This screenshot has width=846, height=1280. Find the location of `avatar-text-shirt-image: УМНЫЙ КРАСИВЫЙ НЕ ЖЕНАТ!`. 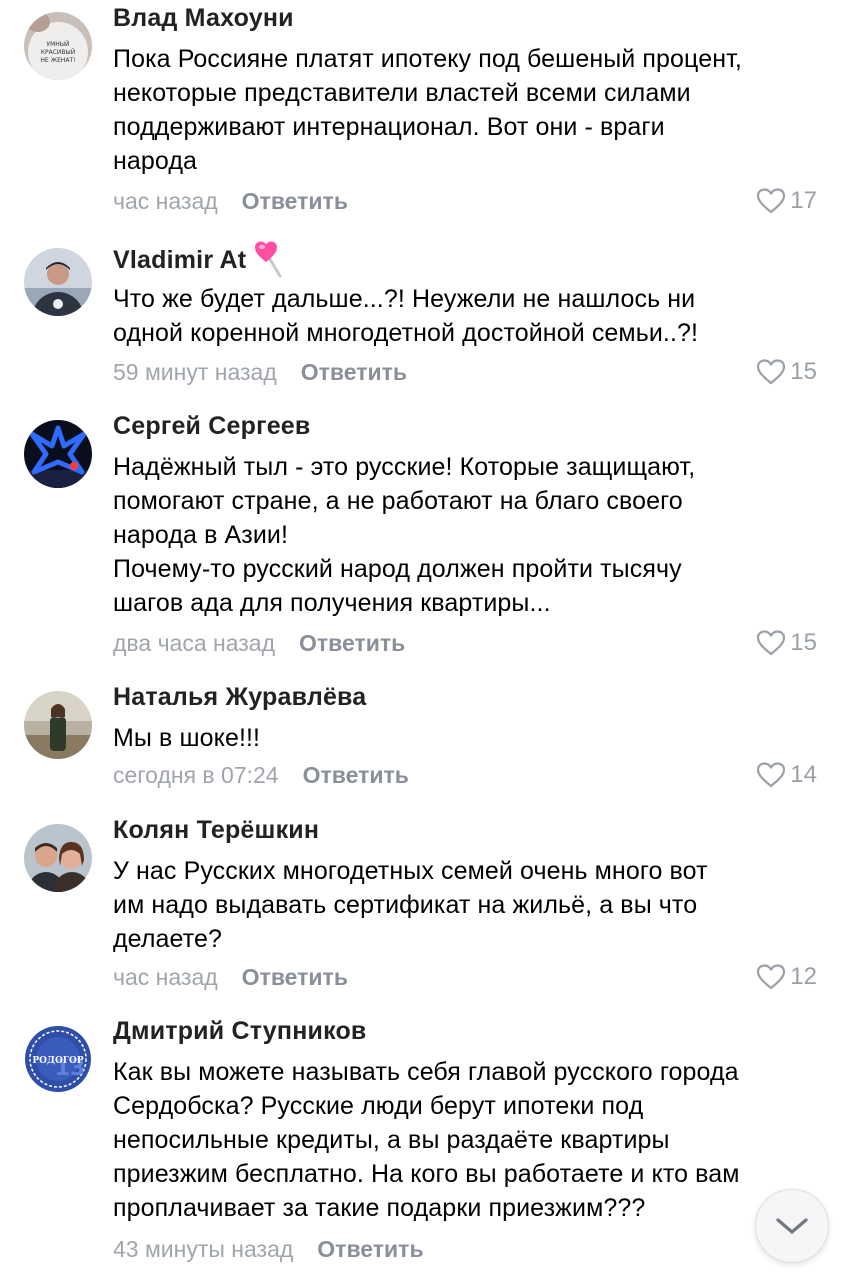

avatar-text-shirt-image: УМНЫЙ КРАСИВЫЙ НЕ ЖЕНАТ! is located at coordinates (58, 46).